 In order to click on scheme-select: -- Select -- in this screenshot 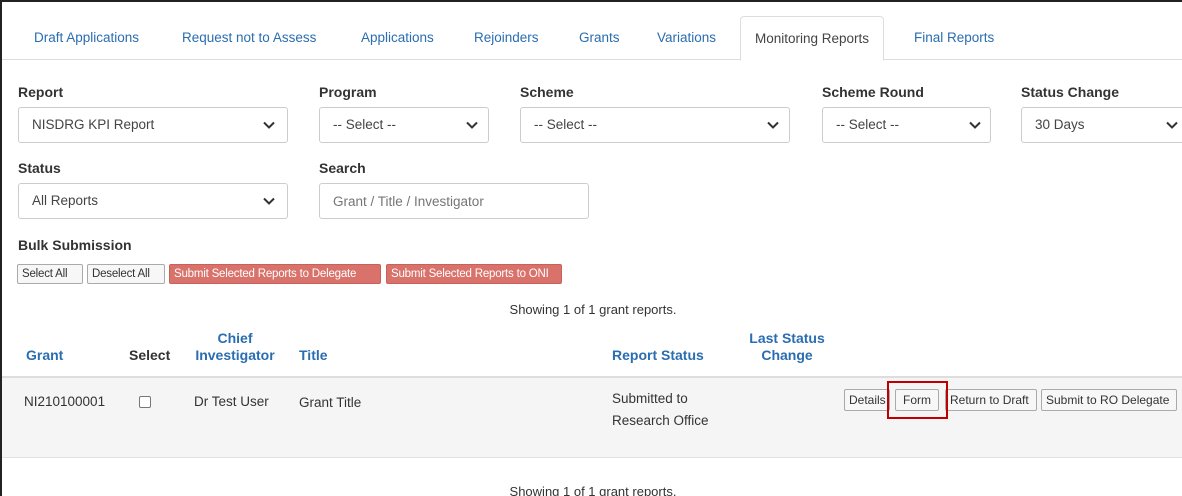, I will do `click(655, 125)`.